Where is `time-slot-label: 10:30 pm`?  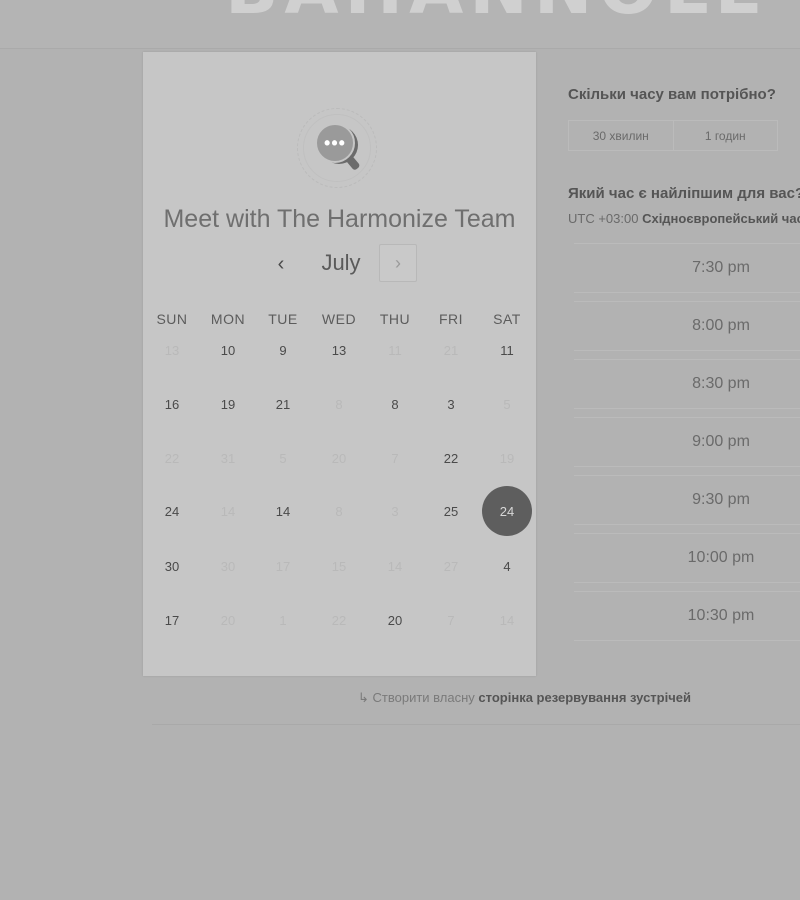 time-slot-label: 10:30 pm is located at coordinates (721, 615).